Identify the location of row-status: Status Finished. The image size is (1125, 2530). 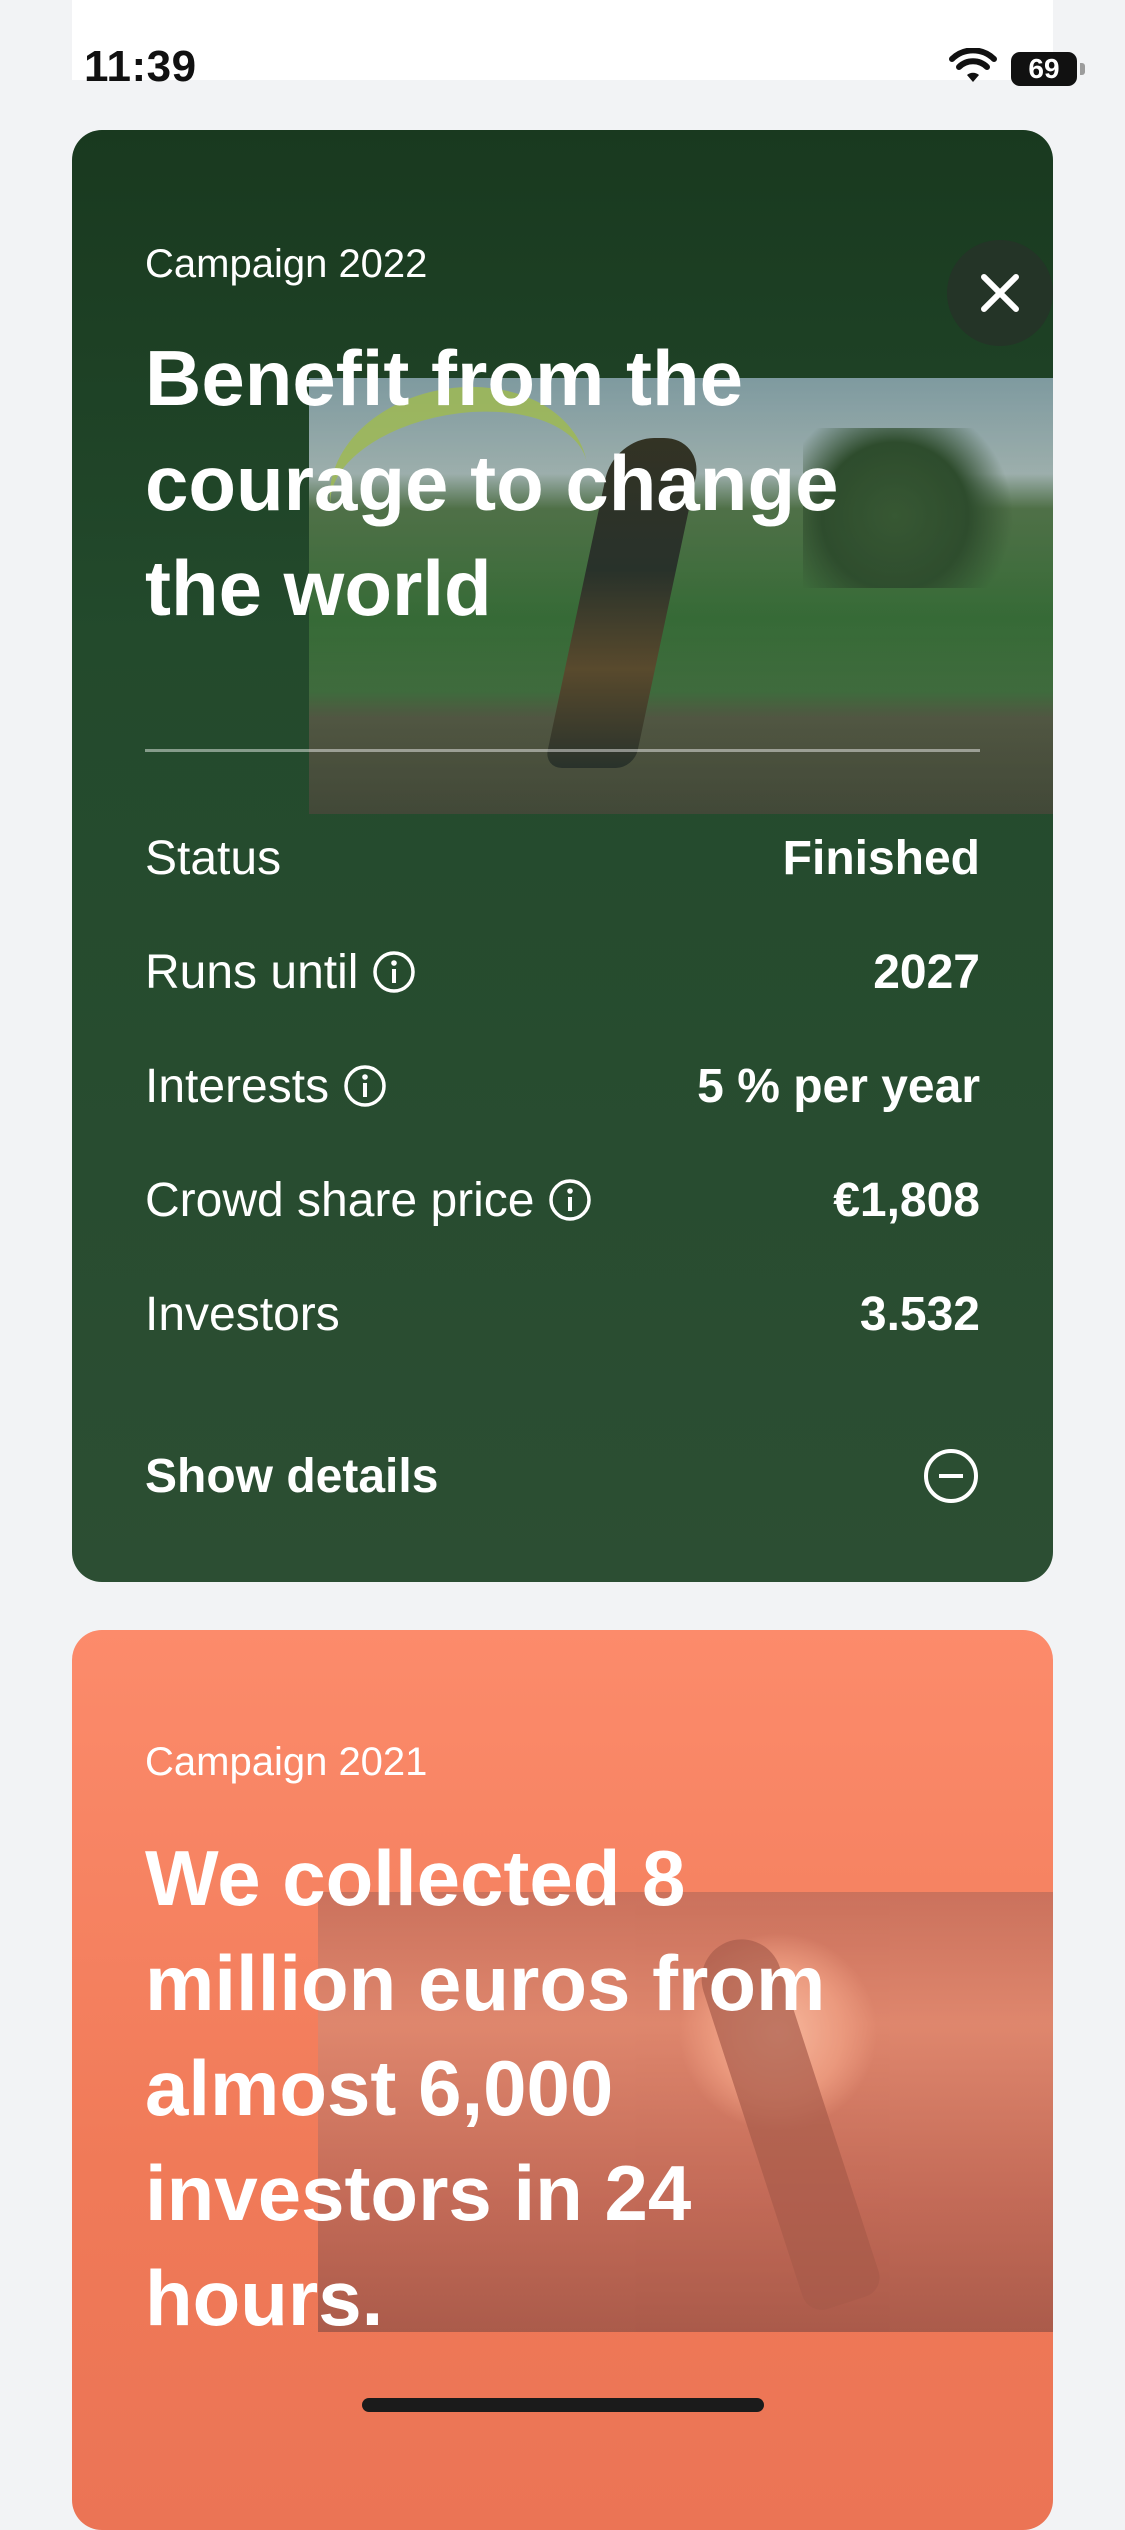
(562, 858).